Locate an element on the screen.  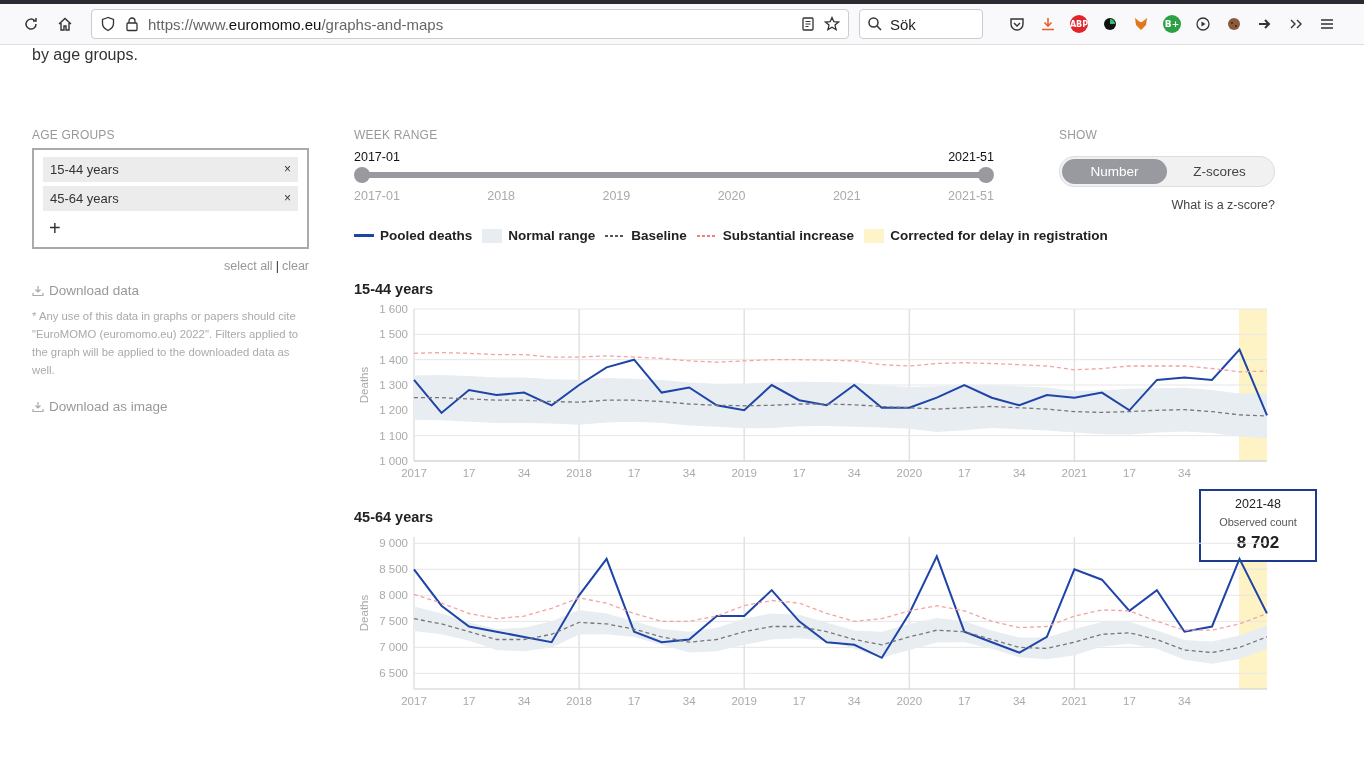
cookie-icon is located at coordinates (1234, 24).